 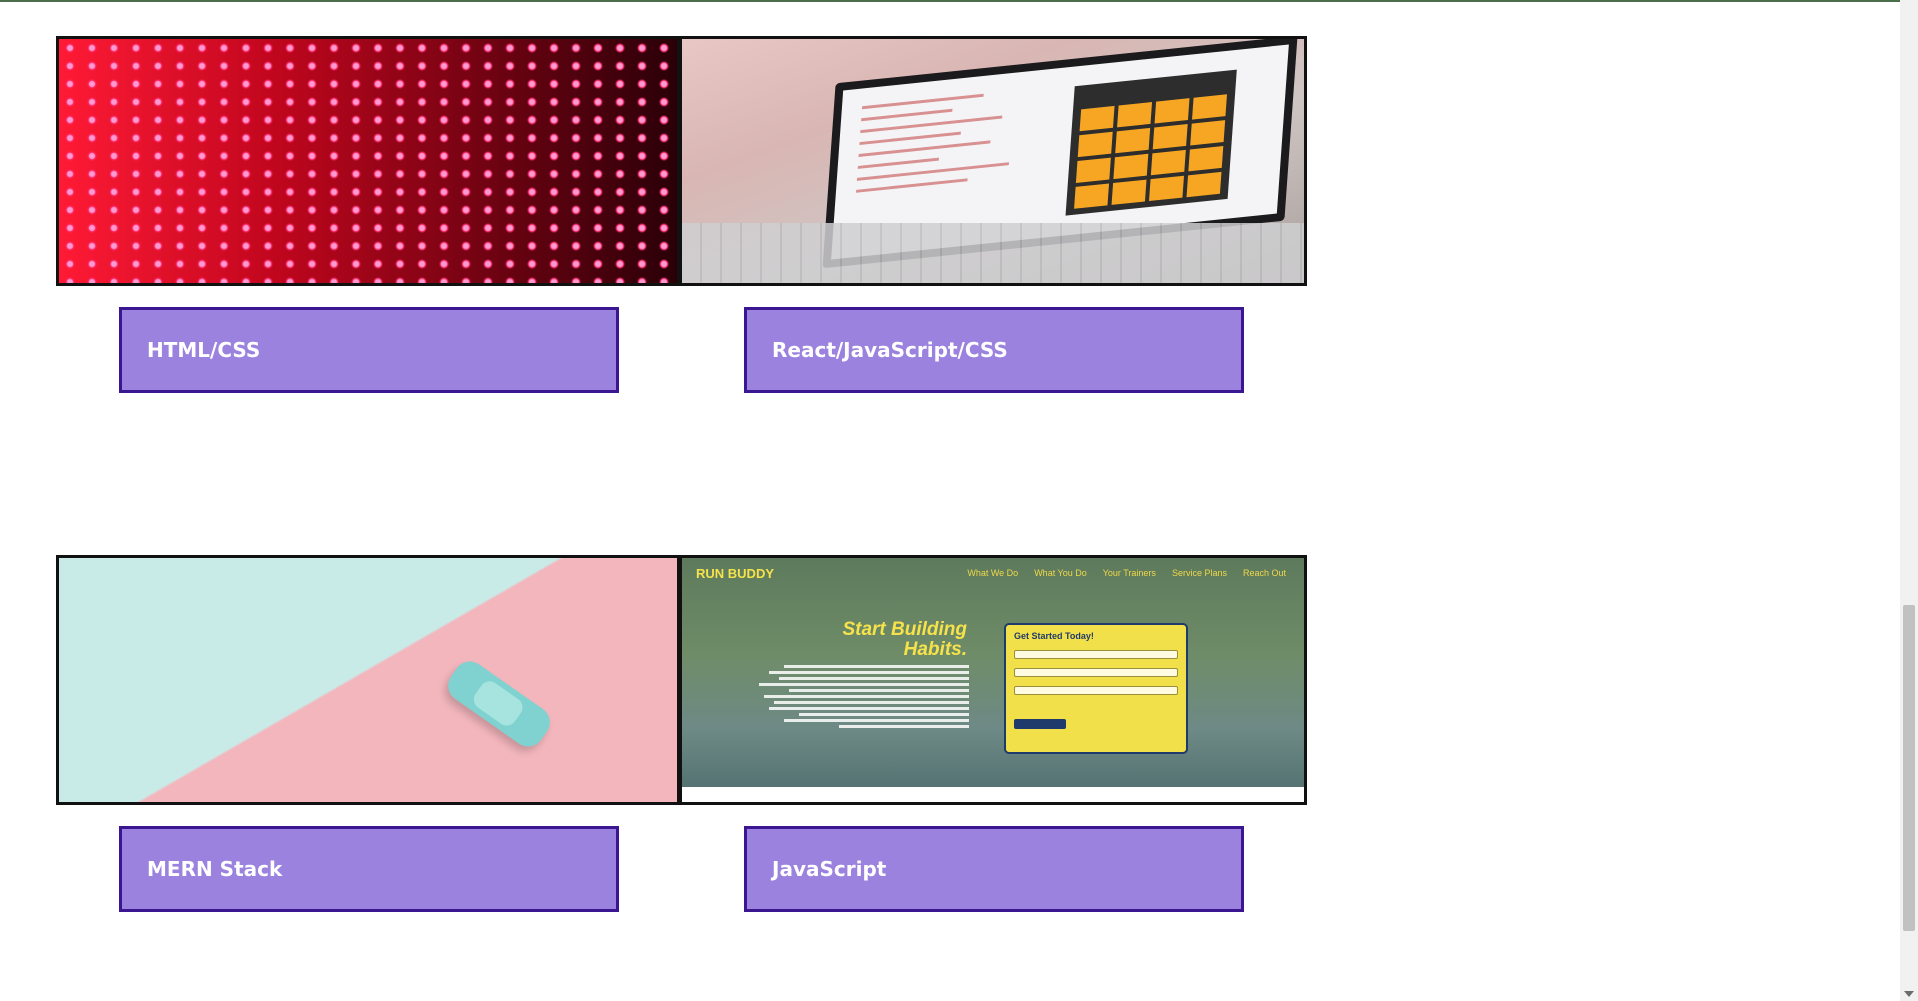 I want to click on run-buddy-submit-button, so click(x=1040, y=724).